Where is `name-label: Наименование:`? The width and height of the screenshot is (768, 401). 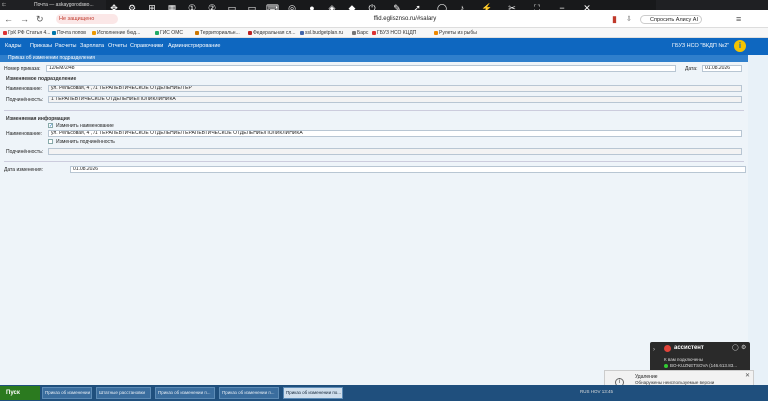 name-label: Наименование: is located at coordinates (24, 89).